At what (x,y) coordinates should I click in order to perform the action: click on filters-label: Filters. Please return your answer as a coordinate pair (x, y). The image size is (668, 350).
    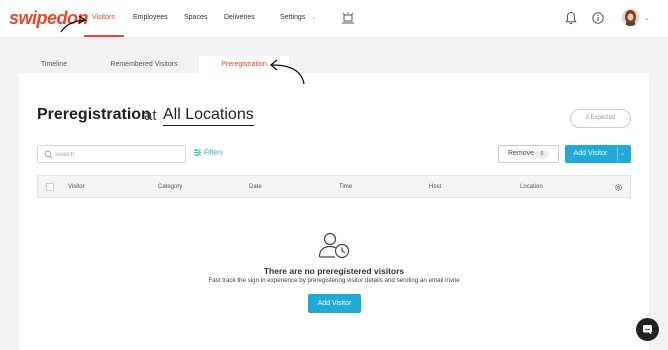
    Looking at the image, I should click on (214, 153).